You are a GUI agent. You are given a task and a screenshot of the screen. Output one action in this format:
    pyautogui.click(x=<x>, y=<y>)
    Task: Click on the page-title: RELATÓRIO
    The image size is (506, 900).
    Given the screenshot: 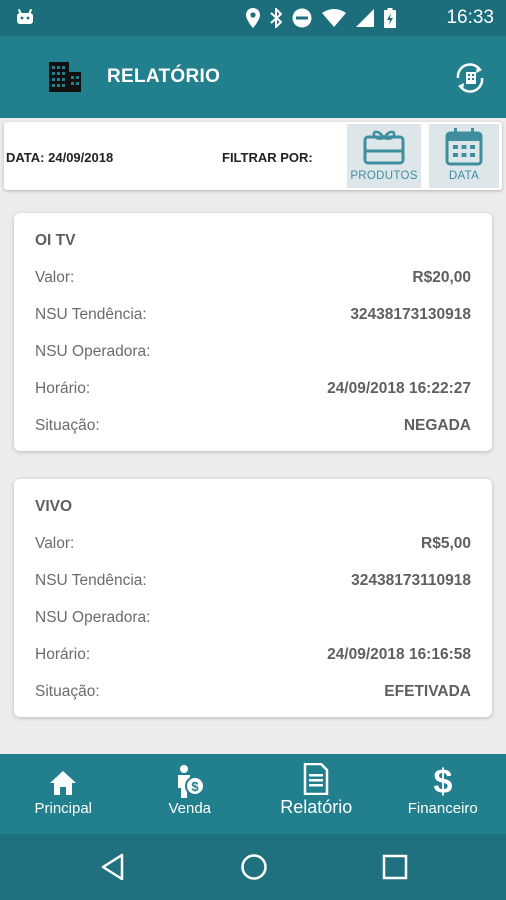 What is the action you would take?
    pyautogui.click(x=164, y=76)
    